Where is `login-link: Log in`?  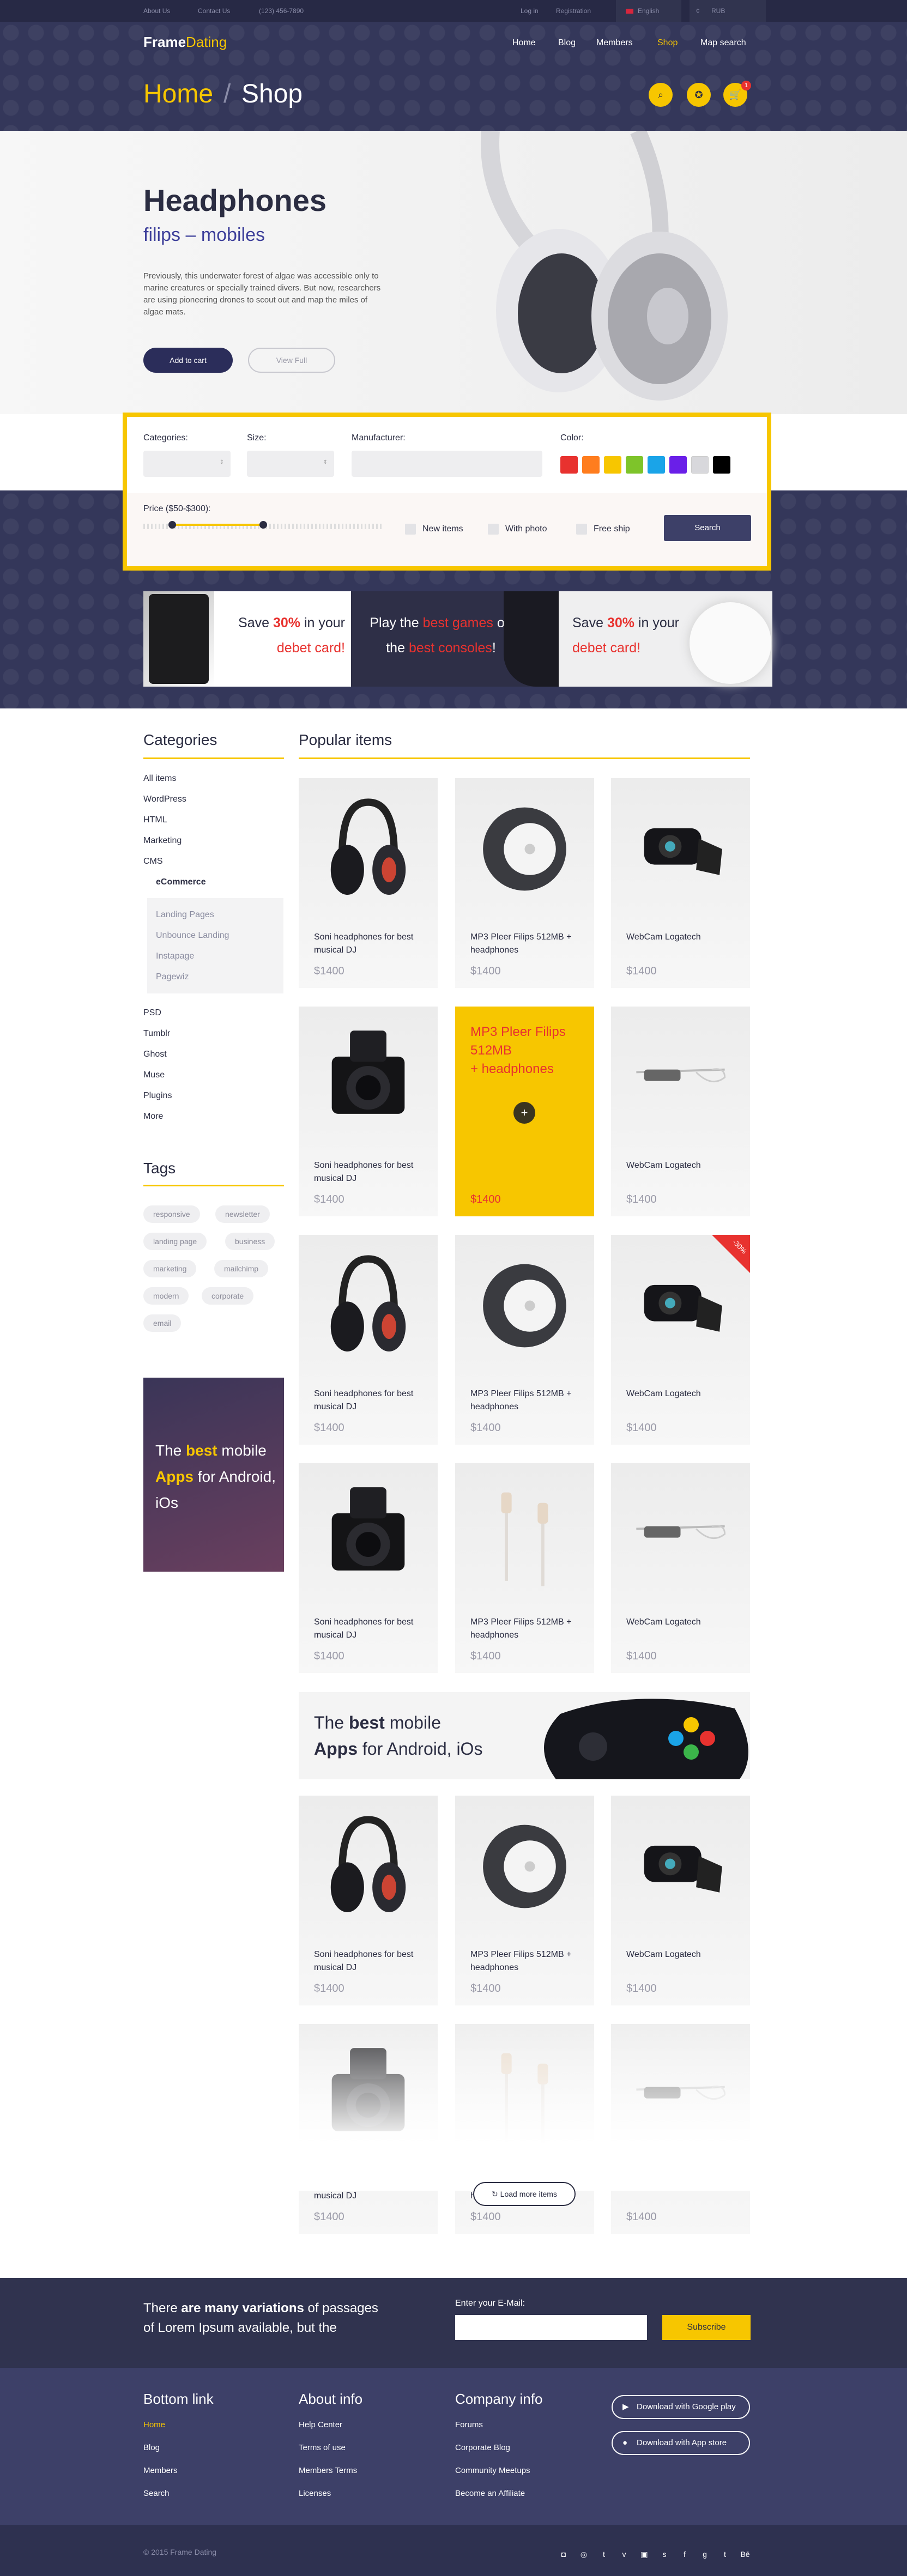 login-link: Log in is located at coordinates (530, 11).